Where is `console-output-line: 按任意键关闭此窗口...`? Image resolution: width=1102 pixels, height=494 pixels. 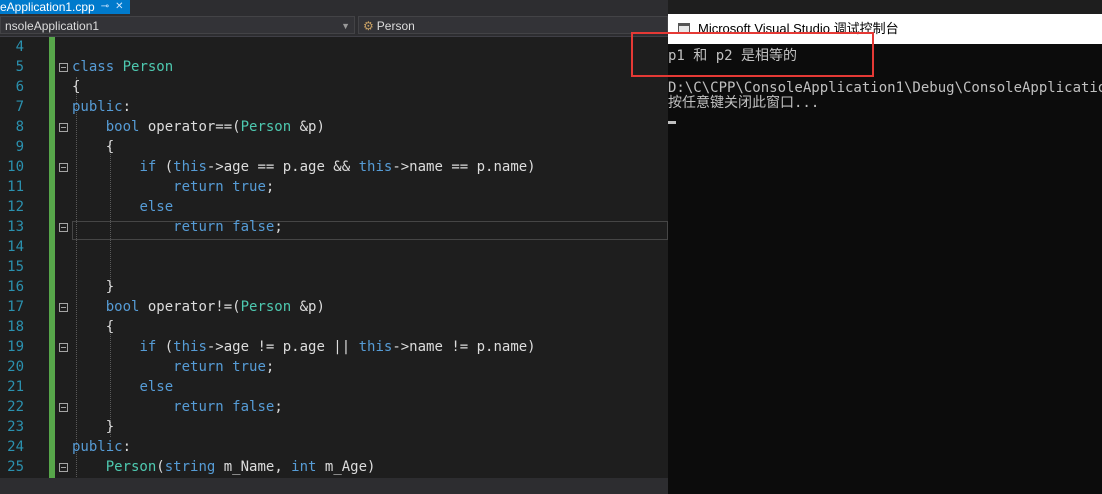 console-output-line: 按任意键关闭此窗口... is located at coordinates (744, 103).